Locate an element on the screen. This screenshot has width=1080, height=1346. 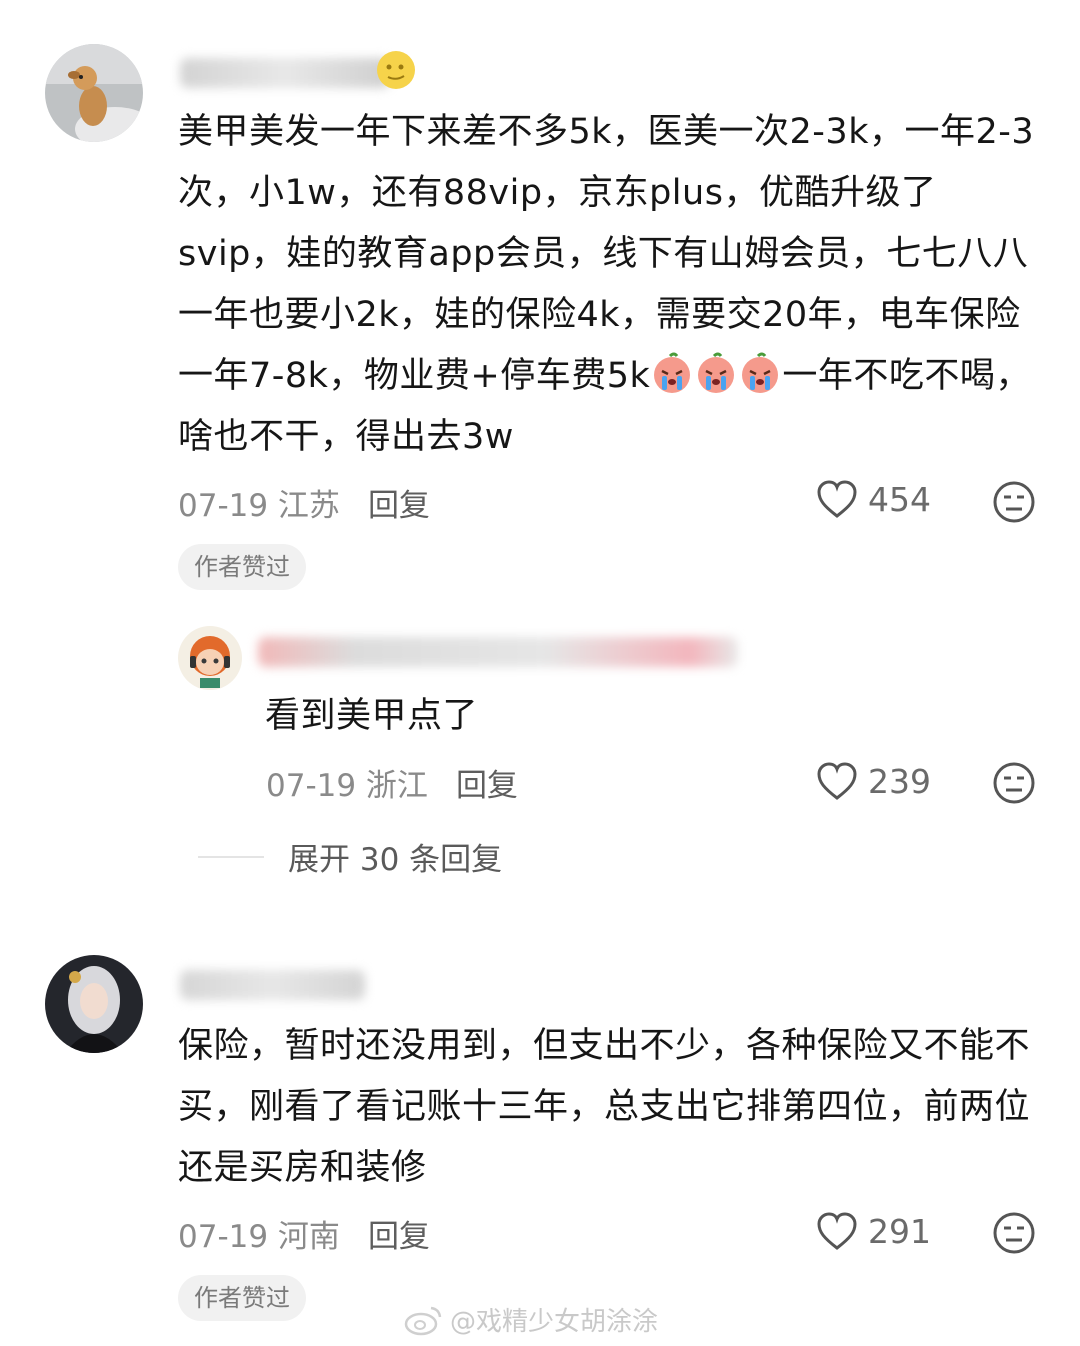
avatar-cartoon-girl is located at coordinates (210, 658).